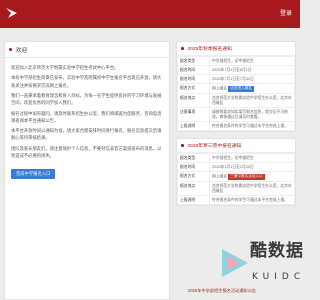 This screenshot has height=300, width=320. What do you see at coordinates (87, 50) in the screenshot?
I see `welcome-panel-header: 欢迎` at bounding box center [87, 50].